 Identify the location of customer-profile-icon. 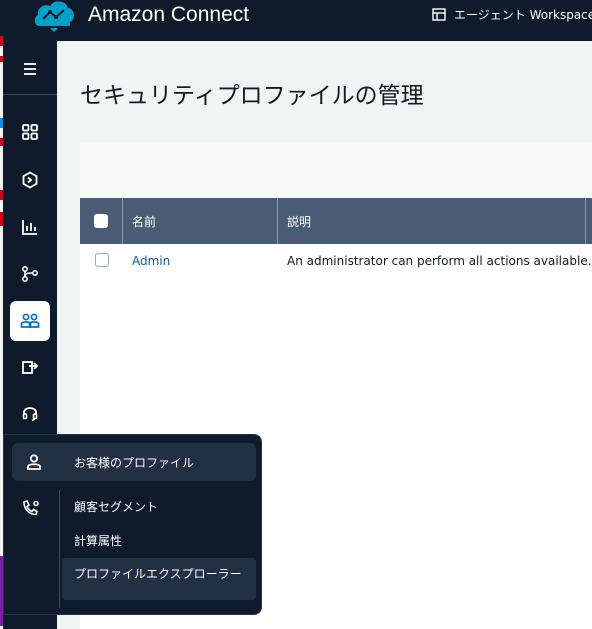
(34, 462).